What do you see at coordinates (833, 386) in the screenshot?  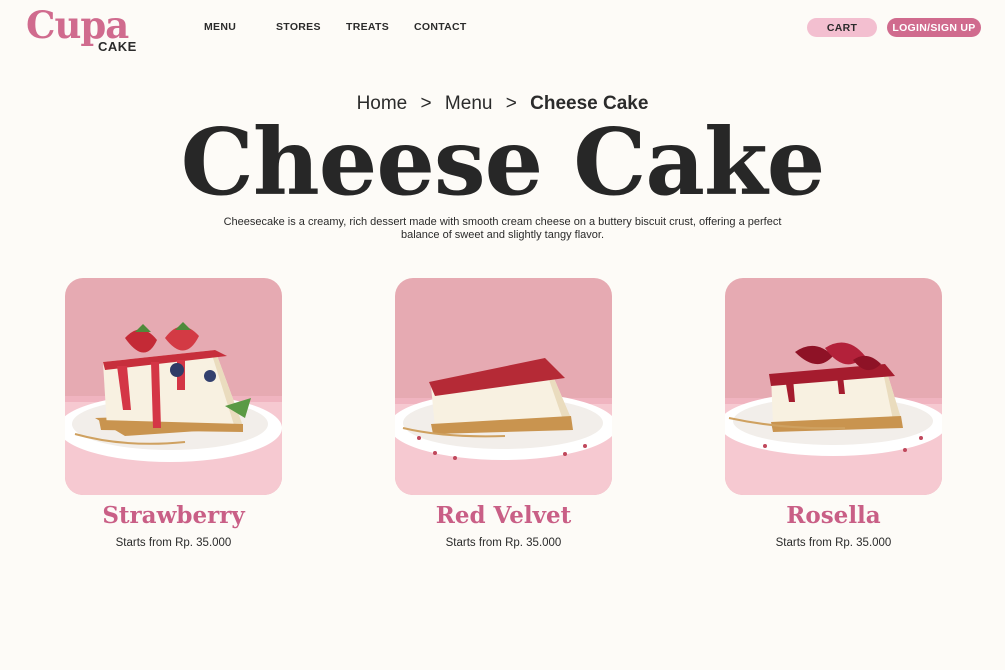 I see `product-image-rosella` at bounding box center [833, 386].